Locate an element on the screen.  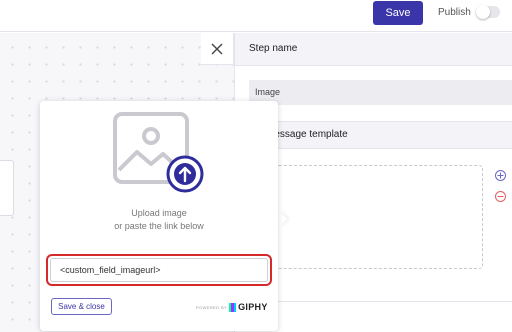
close-panel-button is located at coordinates (217, 49).